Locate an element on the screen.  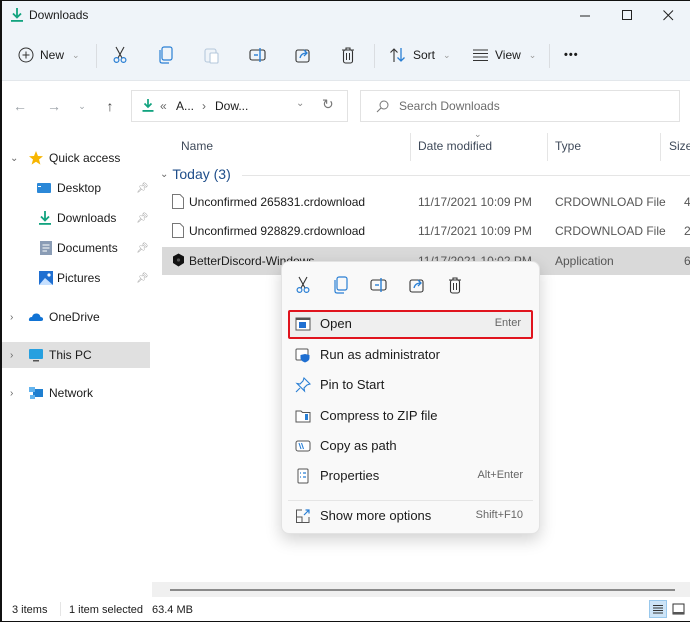
details-view-button is located at coordinates (658, 609).